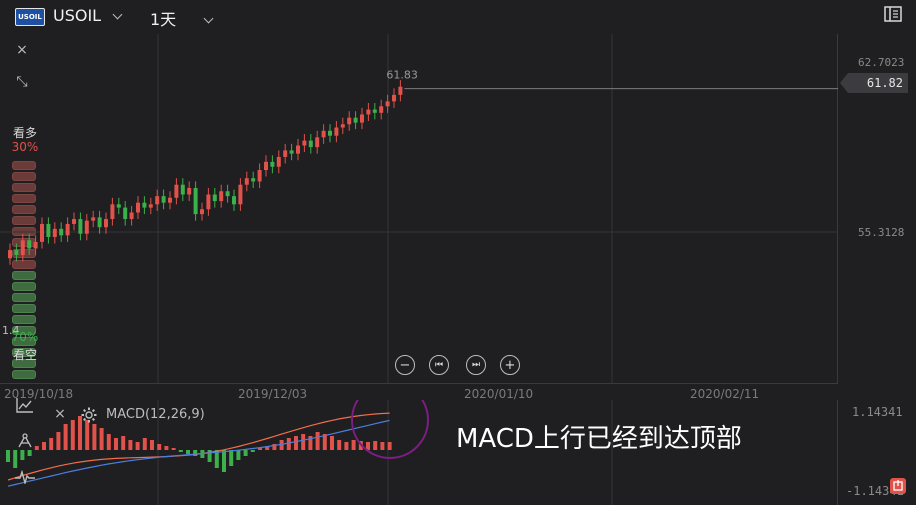 This screenshot has height=505, width=916. Describe the element at coordinates (499, 394) in the screenshot. I see `date-label: 2020/01/10` at that location.